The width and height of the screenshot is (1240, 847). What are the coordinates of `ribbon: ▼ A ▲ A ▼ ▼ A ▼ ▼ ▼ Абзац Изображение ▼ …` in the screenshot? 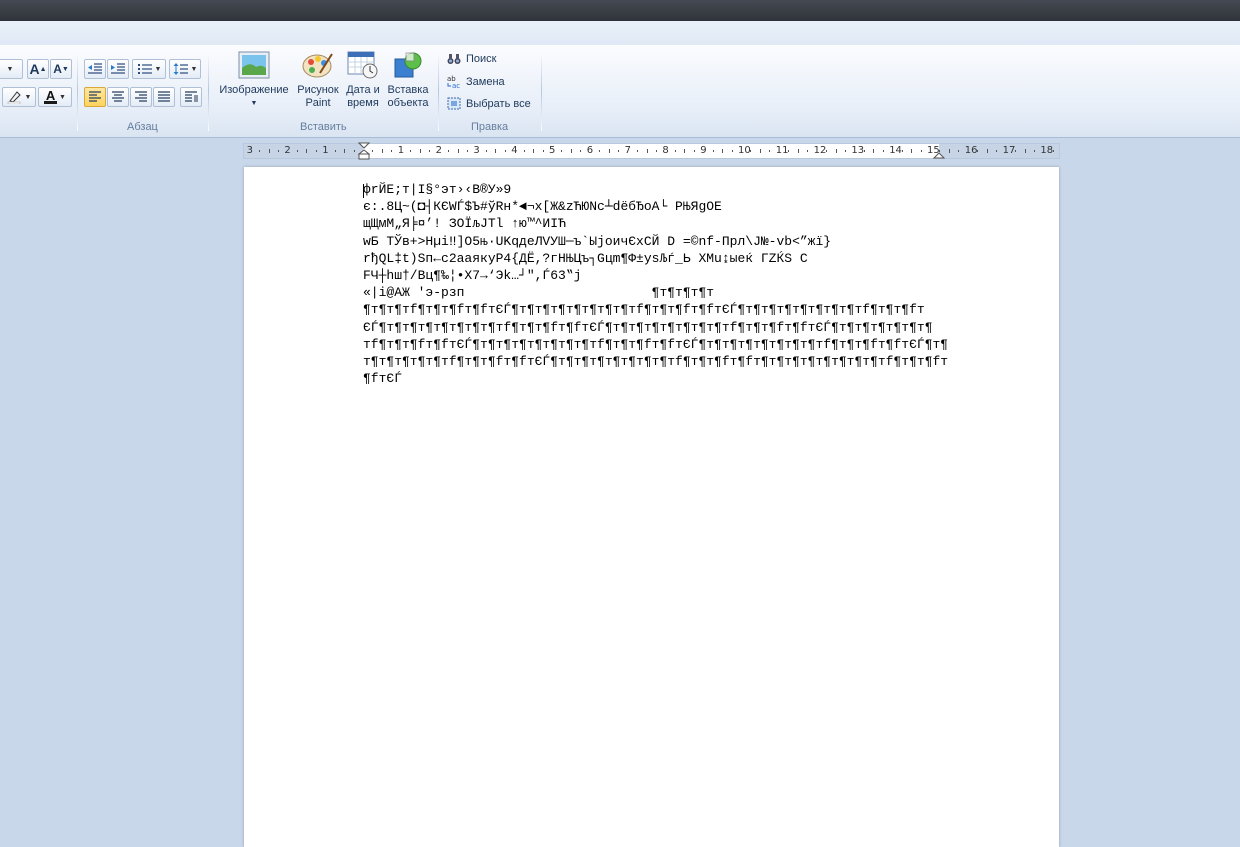 It's located at (620, 91).